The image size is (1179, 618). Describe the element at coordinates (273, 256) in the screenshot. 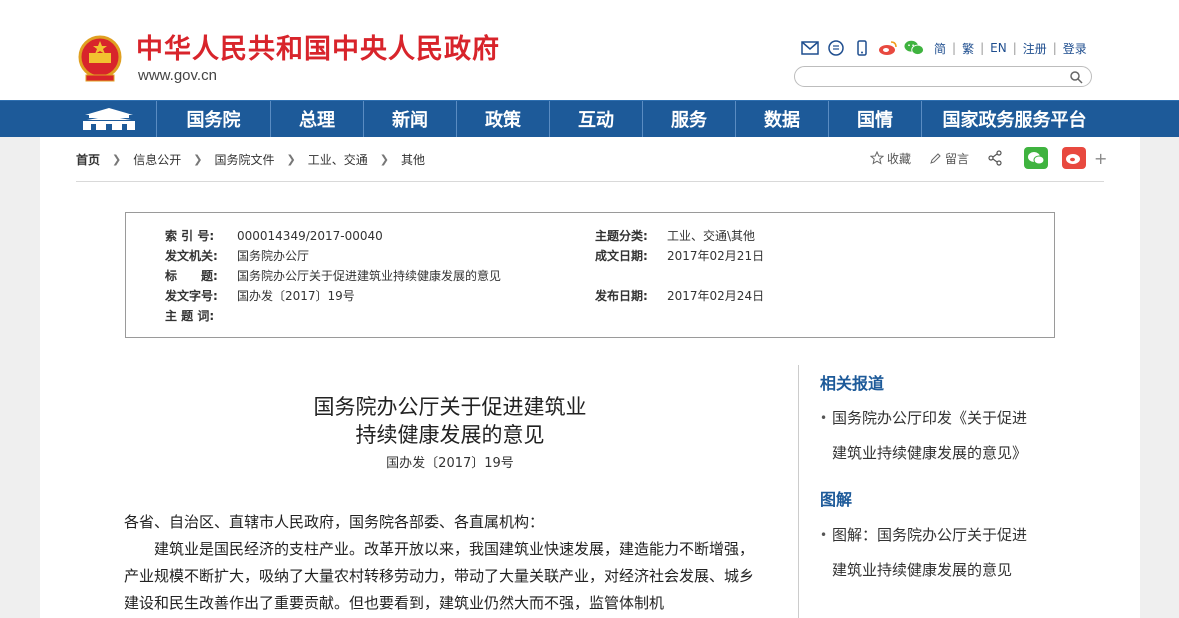

I see `info-value: 国务院办公厅` at that location.